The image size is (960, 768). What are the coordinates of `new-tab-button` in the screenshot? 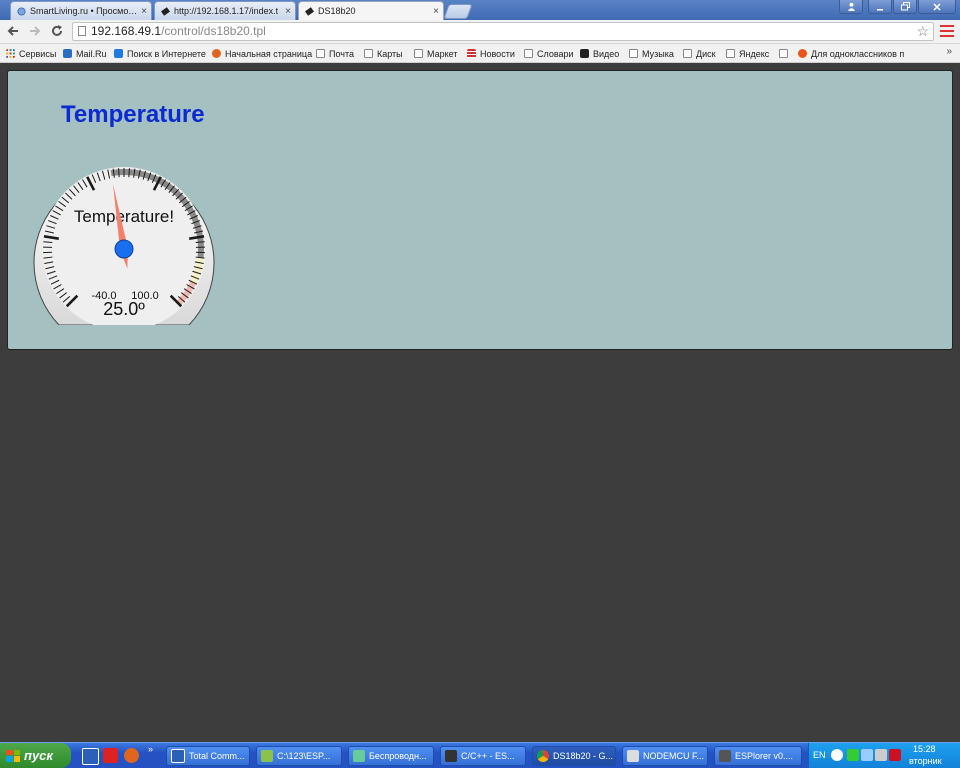 It's located at (458, 11).